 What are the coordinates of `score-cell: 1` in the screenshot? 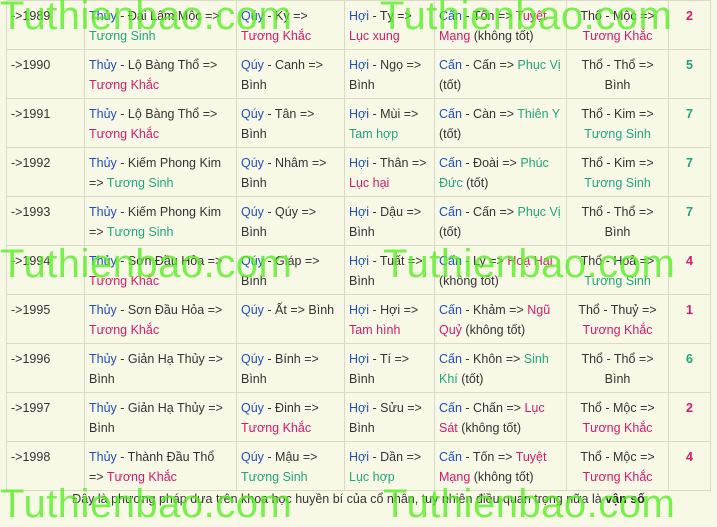 It's located at (689, 319).